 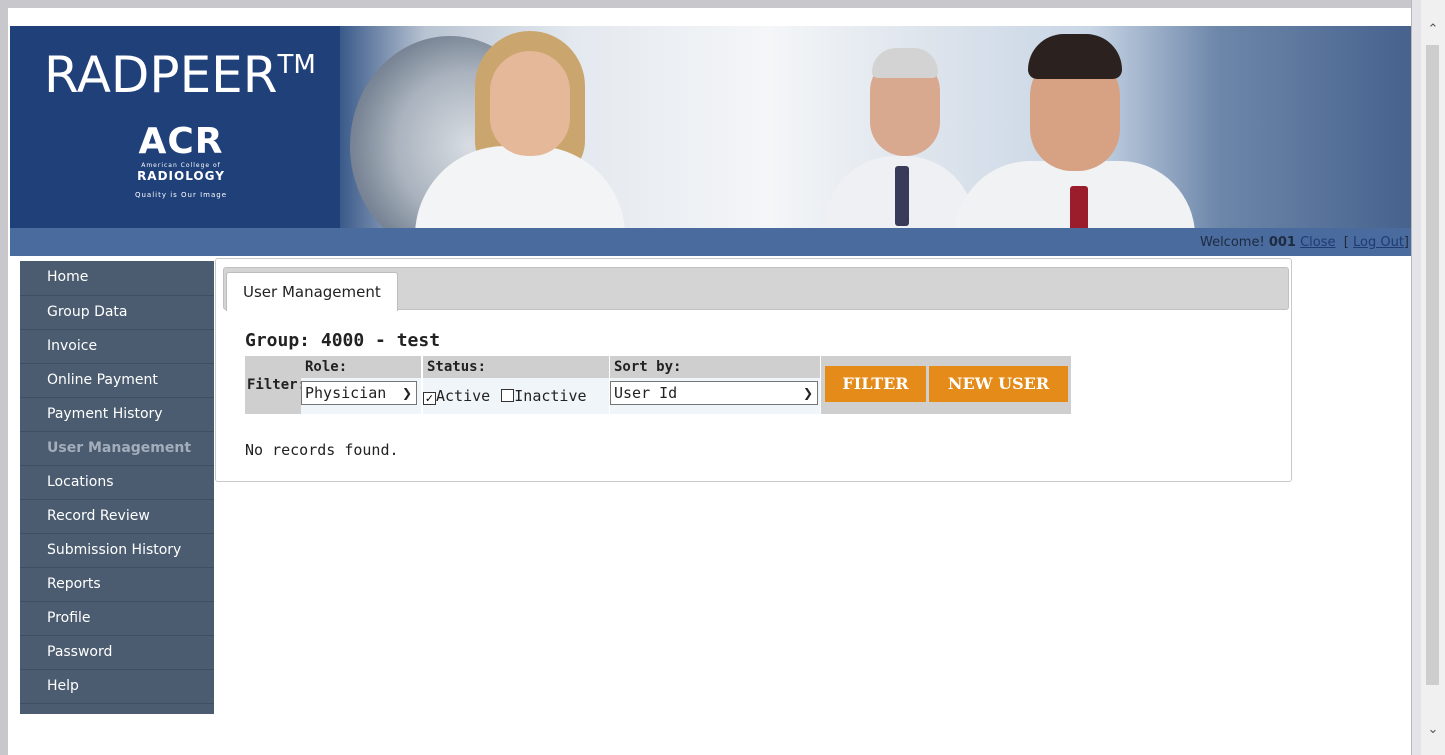 What do you see at coordinates (1317, 242) in the screenshot?
I see `close-link: Close` at bounding box center [1317, 242].